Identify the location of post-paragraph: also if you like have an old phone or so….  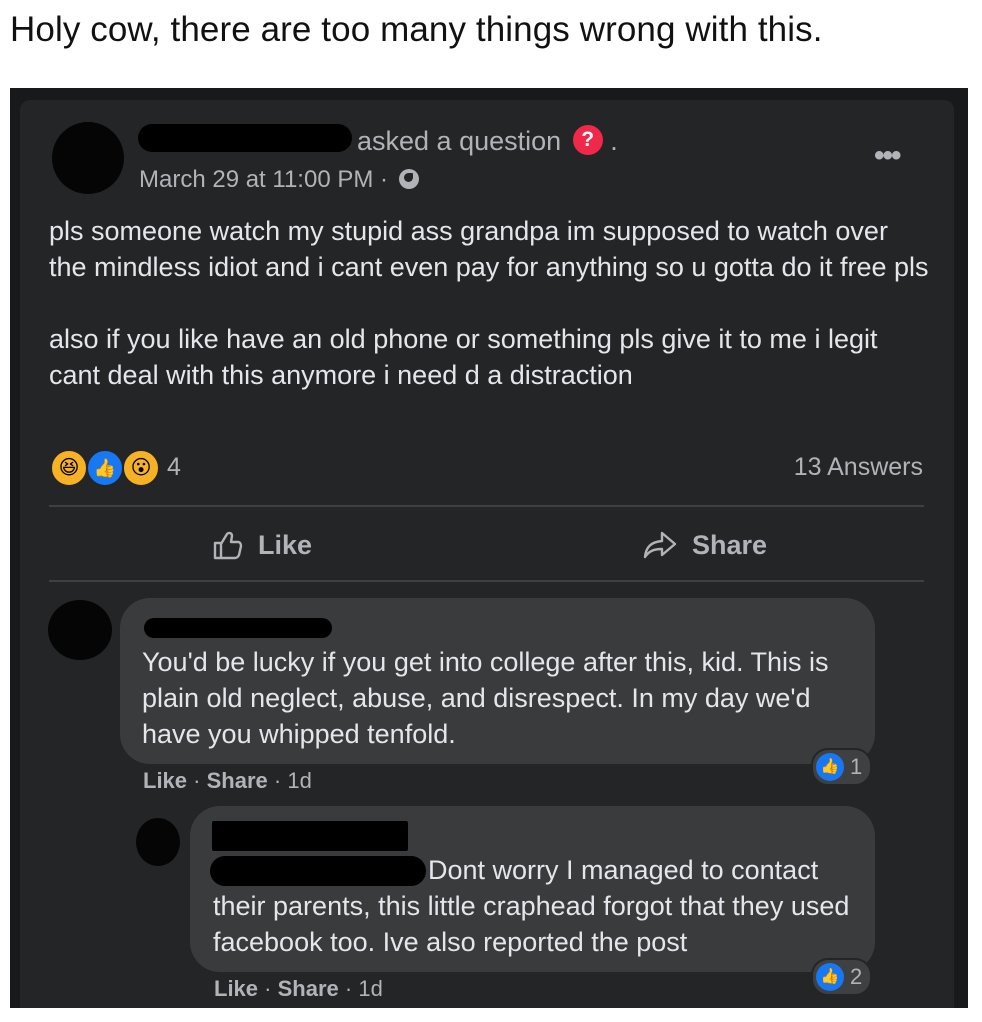
(463, 357).